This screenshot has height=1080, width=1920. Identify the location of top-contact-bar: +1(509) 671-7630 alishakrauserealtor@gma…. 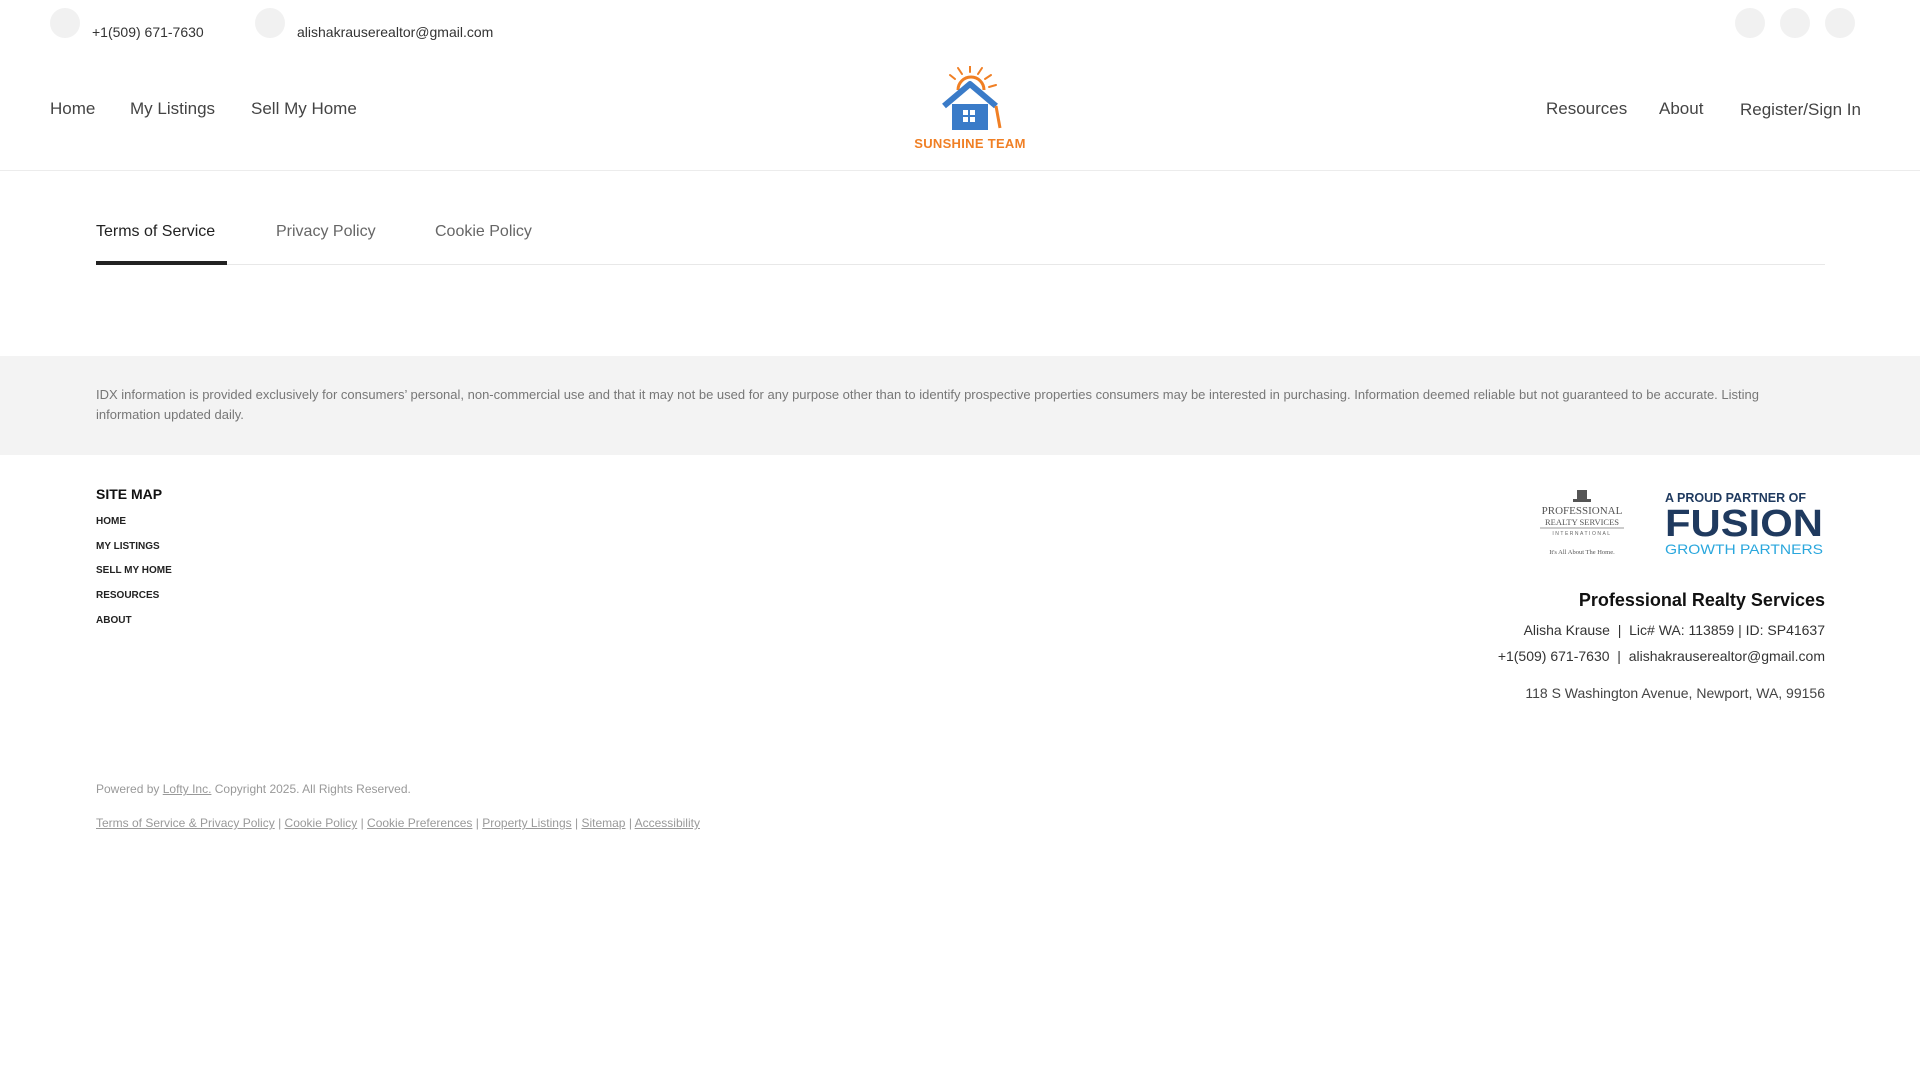
(960, 30).